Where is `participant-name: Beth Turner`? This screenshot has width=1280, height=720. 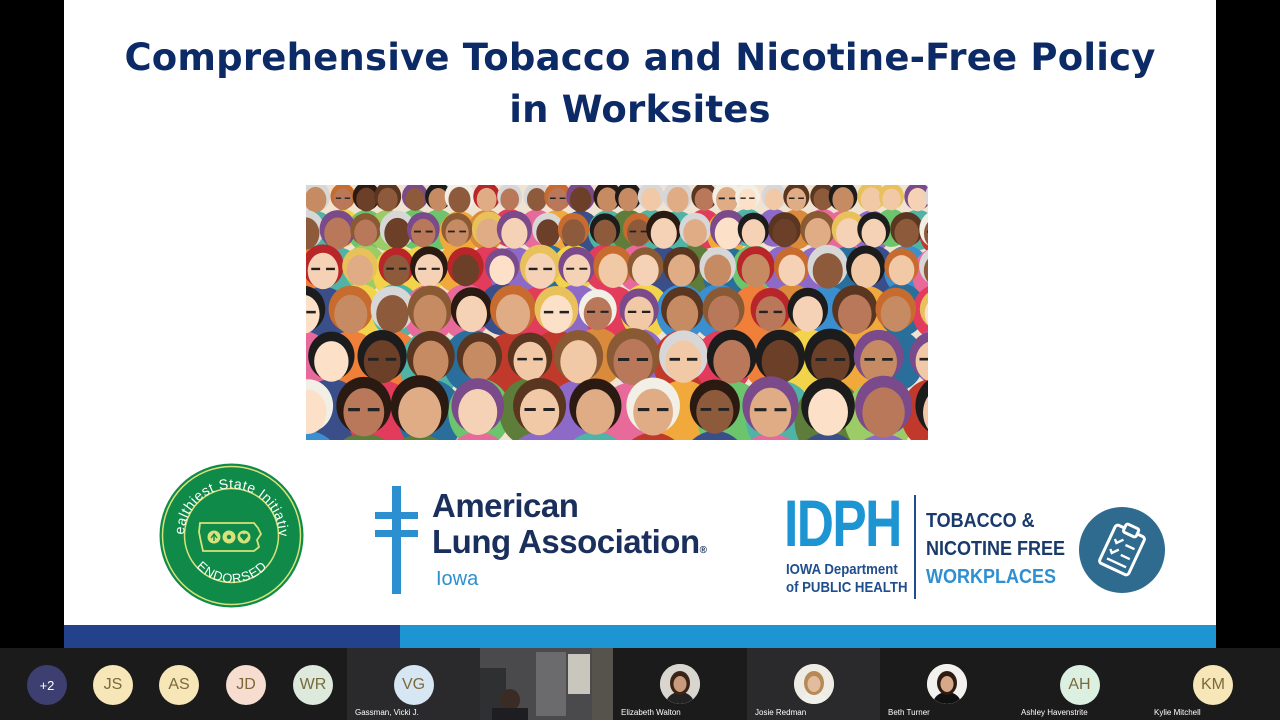
participant-name: Beth Turner is located at coordinates (909, 712).